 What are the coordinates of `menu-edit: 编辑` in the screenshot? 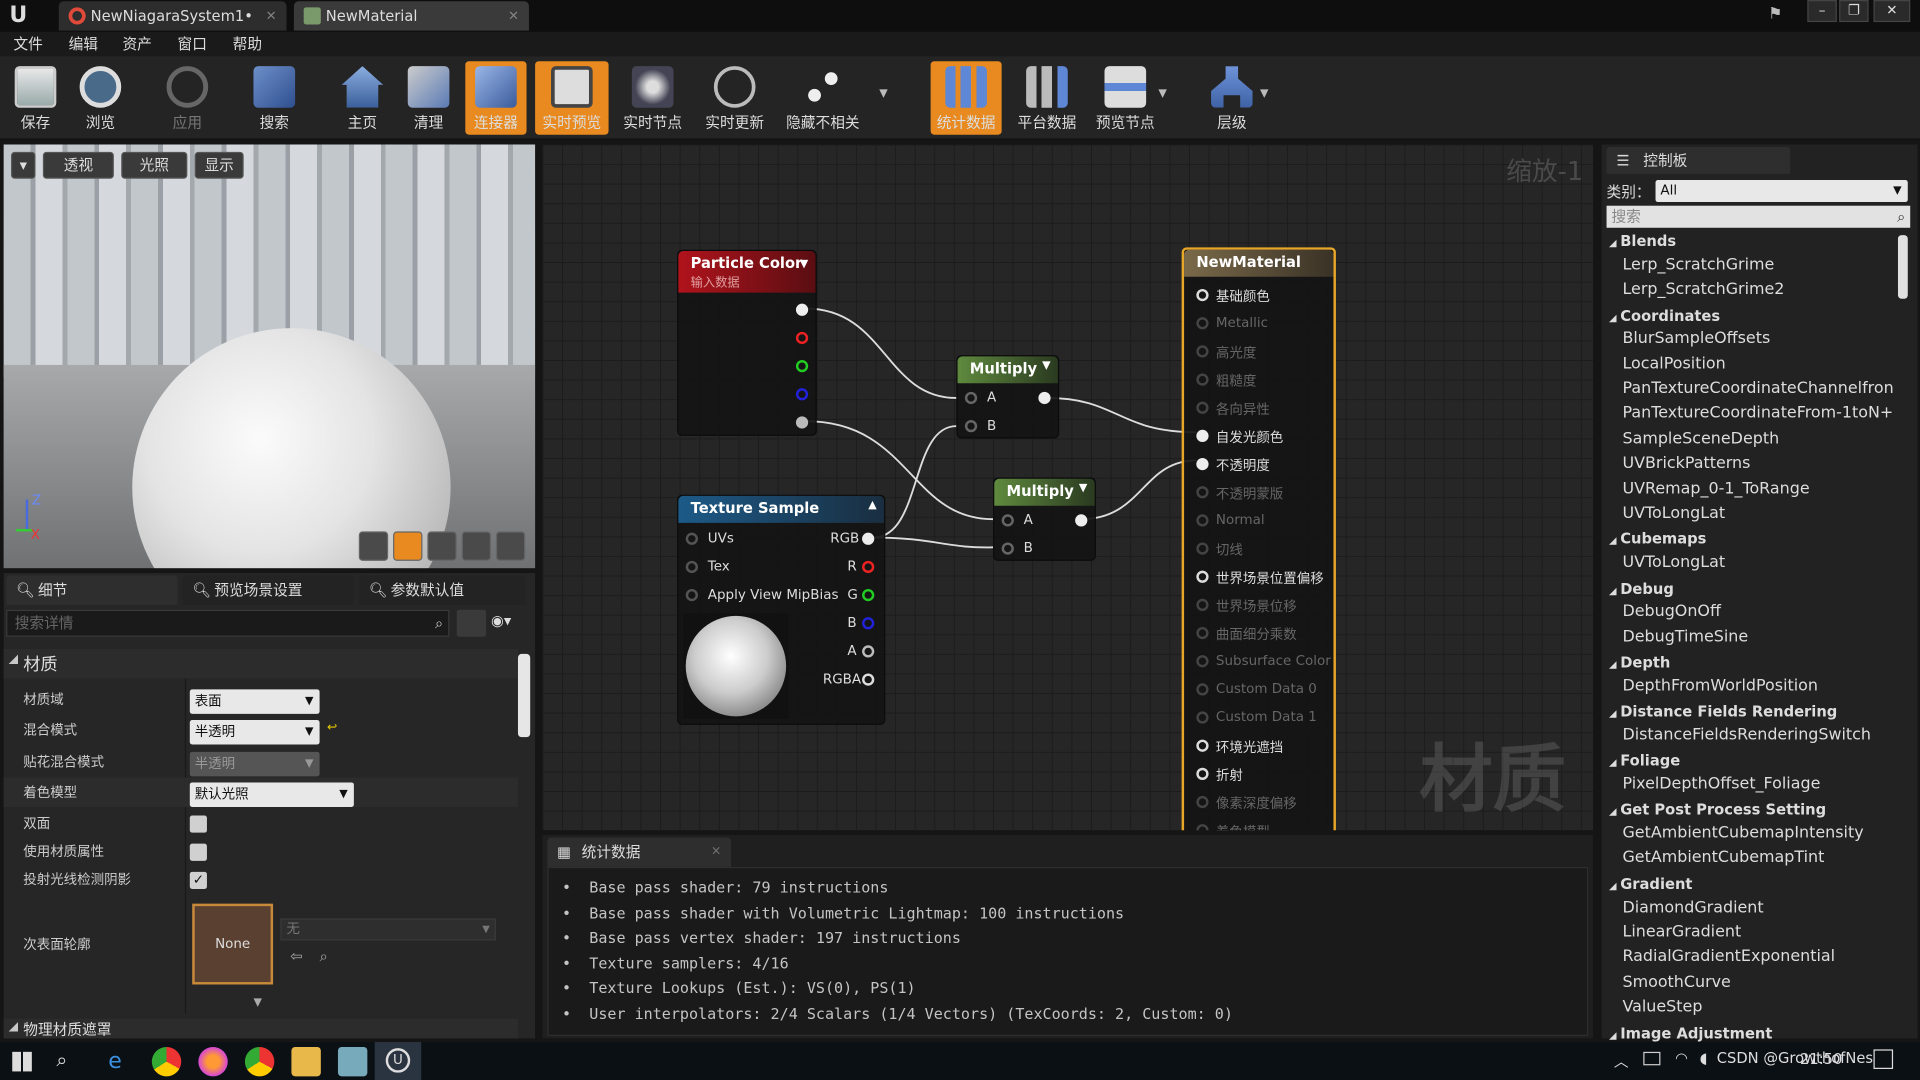 It's located at (83, 44).